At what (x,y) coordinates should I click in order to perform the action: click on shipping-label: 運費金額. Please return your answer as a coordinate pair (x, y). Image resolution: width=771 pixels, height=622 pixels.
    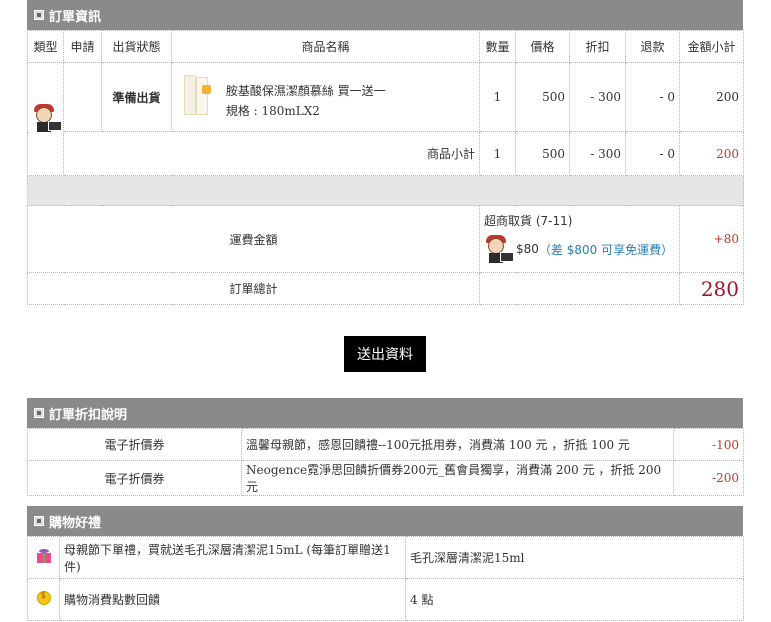
    Looking at the image, I should click on (253, 239).